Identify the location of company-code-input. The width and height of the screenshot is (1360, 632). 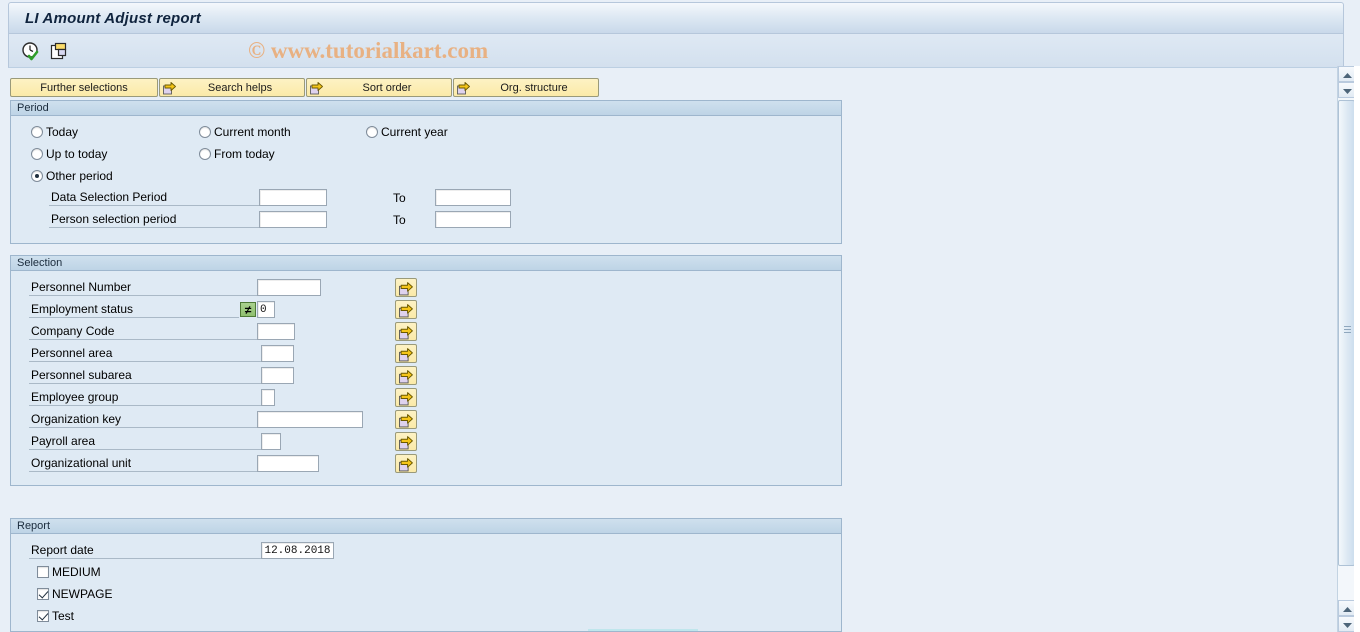
(276, 331).